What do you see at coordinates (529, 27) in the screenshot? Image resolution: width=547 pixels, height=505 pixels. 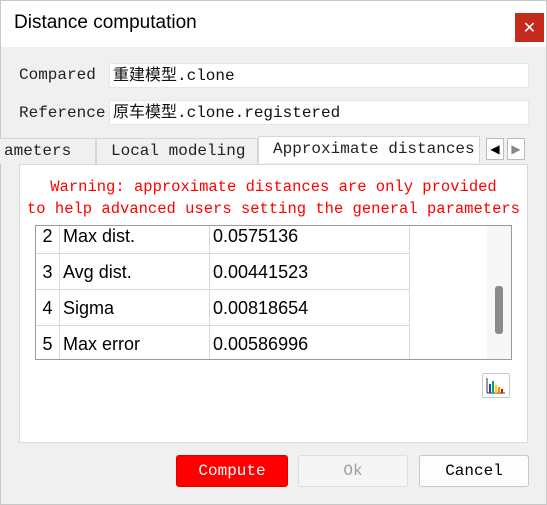 I see `close-icon: ✕` at bounding box center [529, 27].